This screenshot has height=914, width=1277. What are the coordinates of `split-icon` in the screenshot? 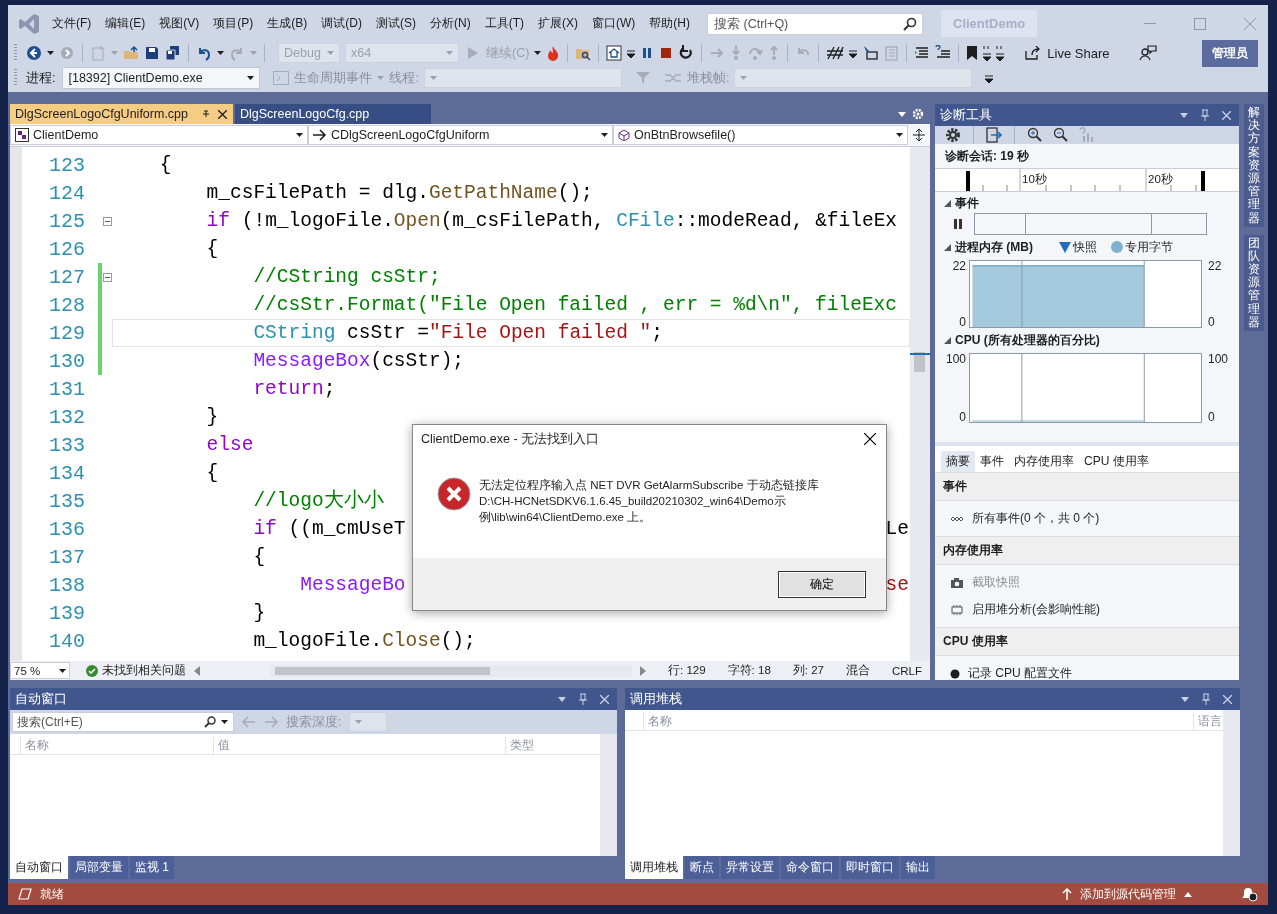 It's located at (919, 135).